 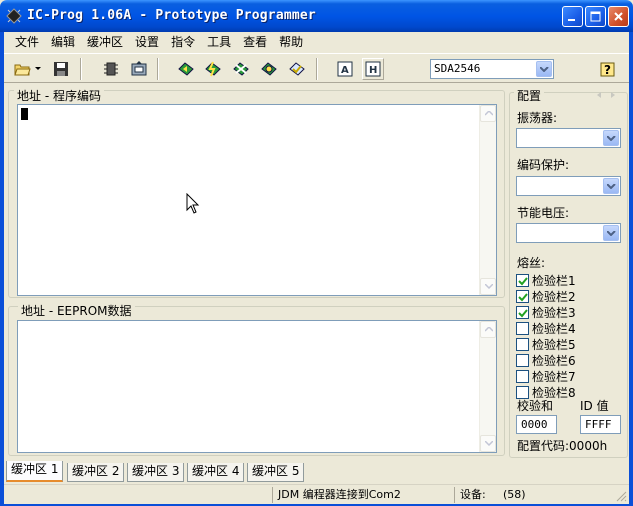 What do you see at coordinates (568, 138) in the screenshot?
I see `oscillator-select` at bounding box center [568, 138].